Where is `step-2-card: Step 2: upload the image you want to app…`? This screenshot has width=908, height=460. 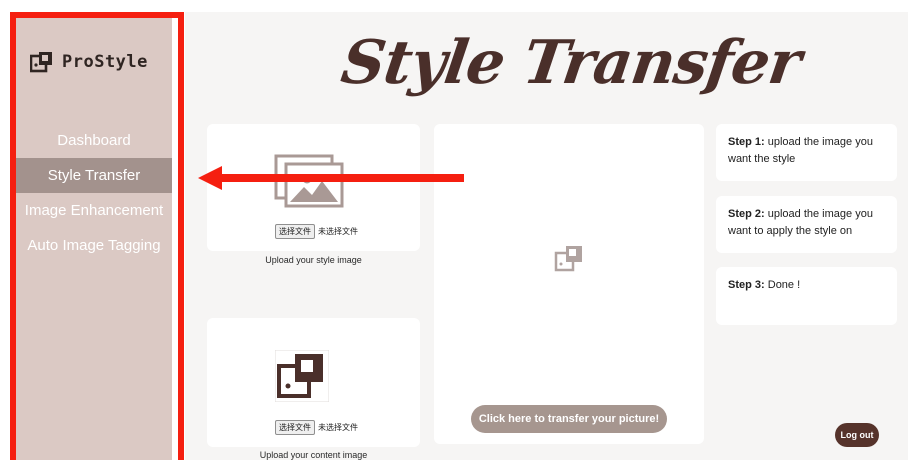
step-2-card: Step 2: upload the image you want to app… is located at coordinates (806, 224).